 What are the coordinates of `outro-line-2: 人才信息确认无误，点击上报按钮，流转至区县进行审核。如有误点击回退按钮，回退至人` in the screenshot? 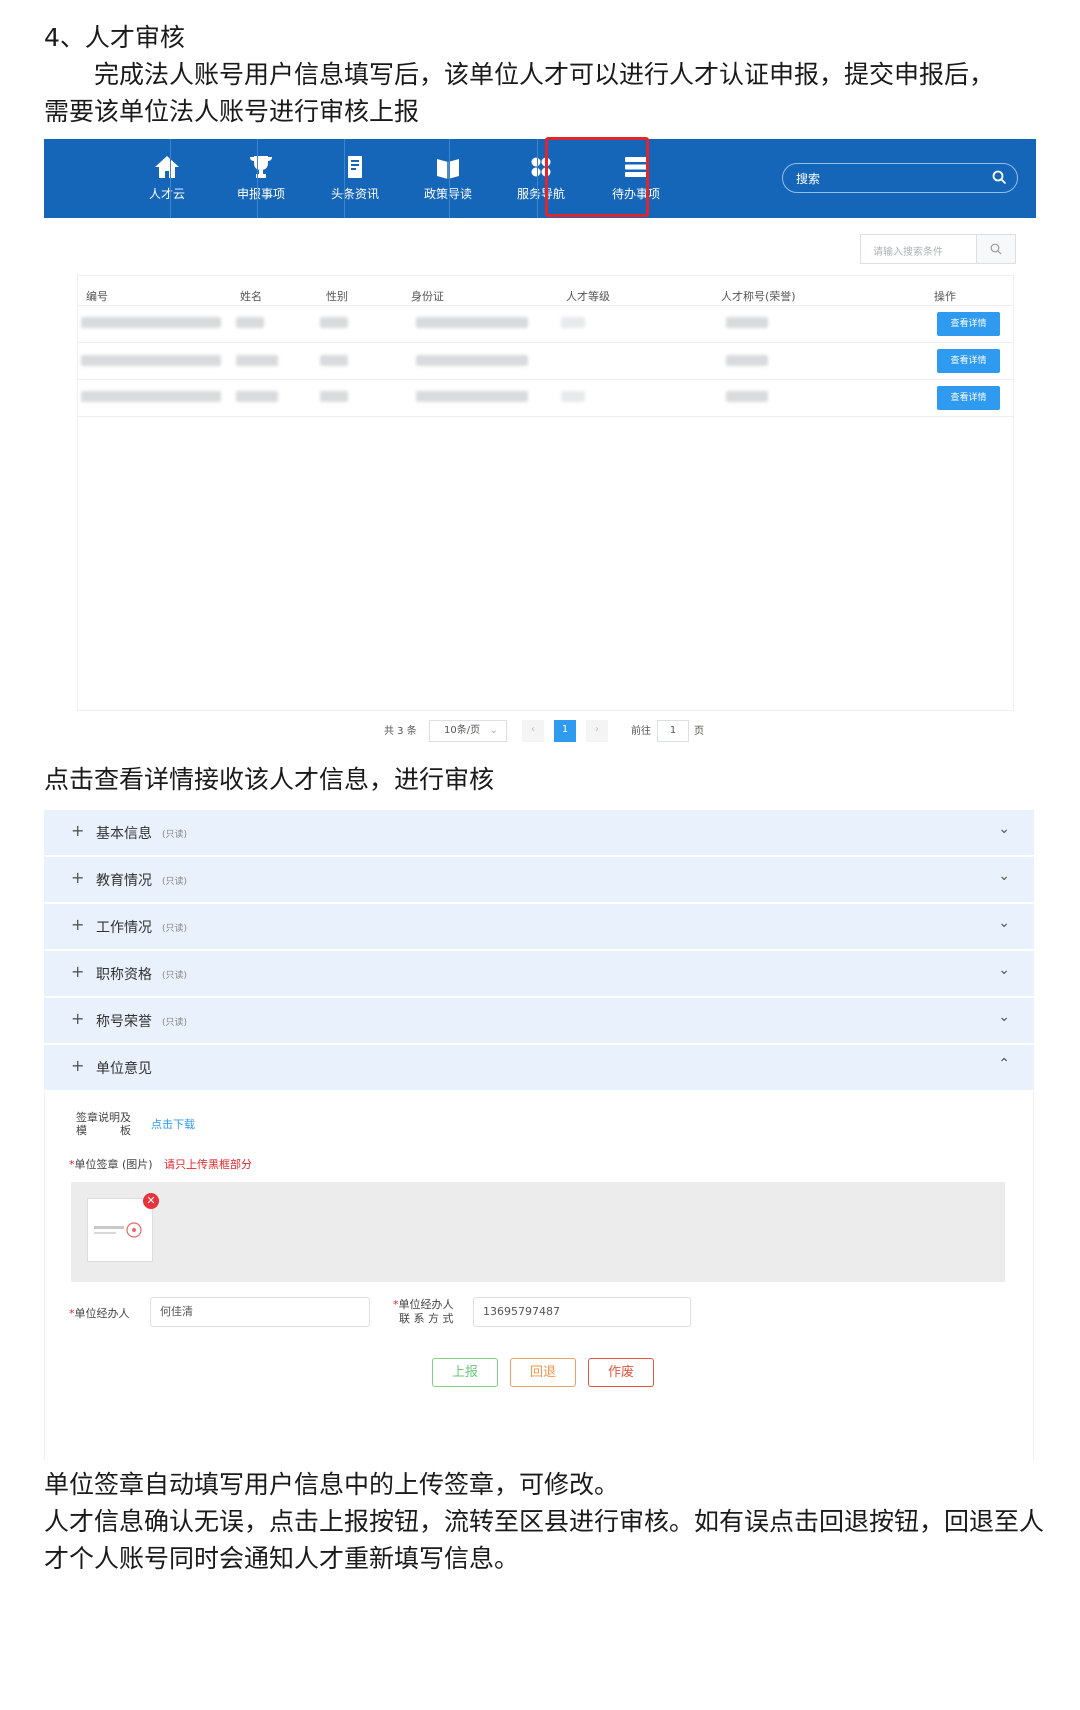 It's located at (544, 1521).